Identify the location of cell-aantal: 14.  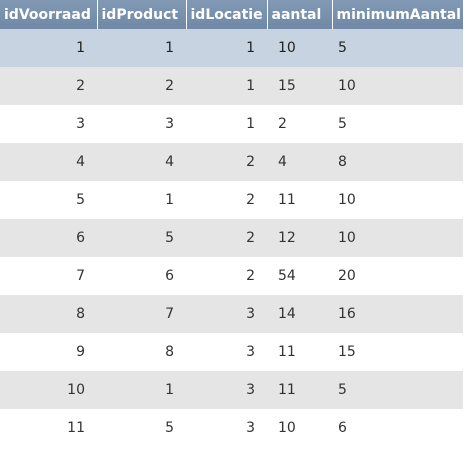
(299, 314).